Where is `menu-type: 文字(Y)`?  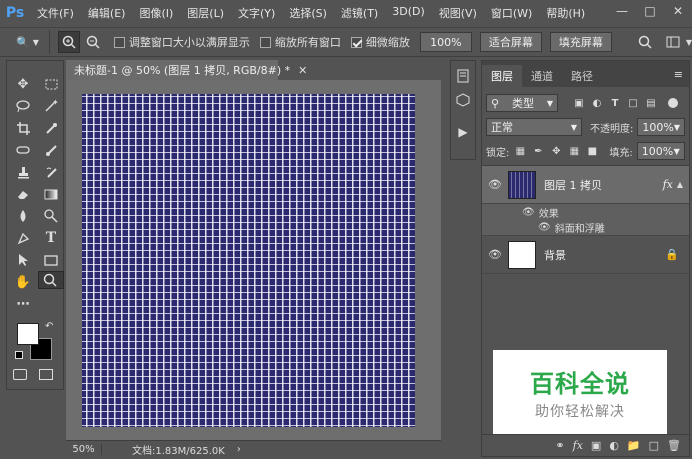 menu-type: 文字(Y) is located at coordinates (256, 13).